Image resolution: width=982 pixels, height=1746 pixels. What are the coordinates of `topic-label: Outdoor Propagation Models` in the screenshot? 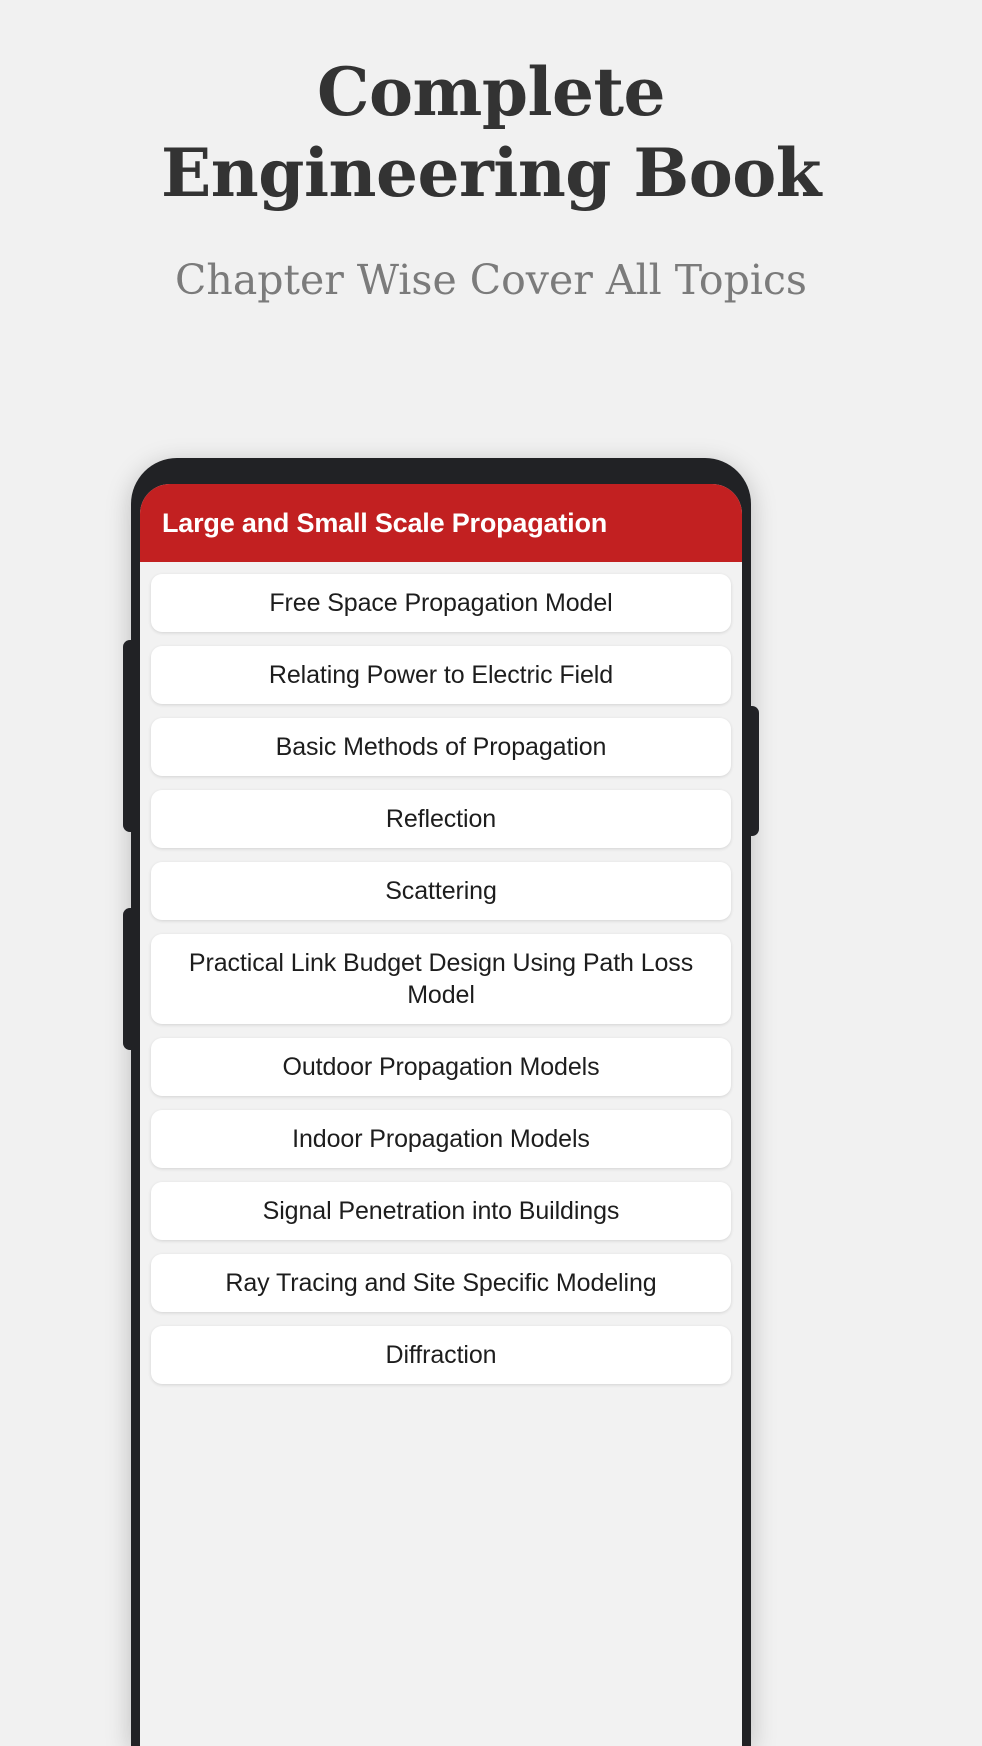 It's located at (441, 1067).